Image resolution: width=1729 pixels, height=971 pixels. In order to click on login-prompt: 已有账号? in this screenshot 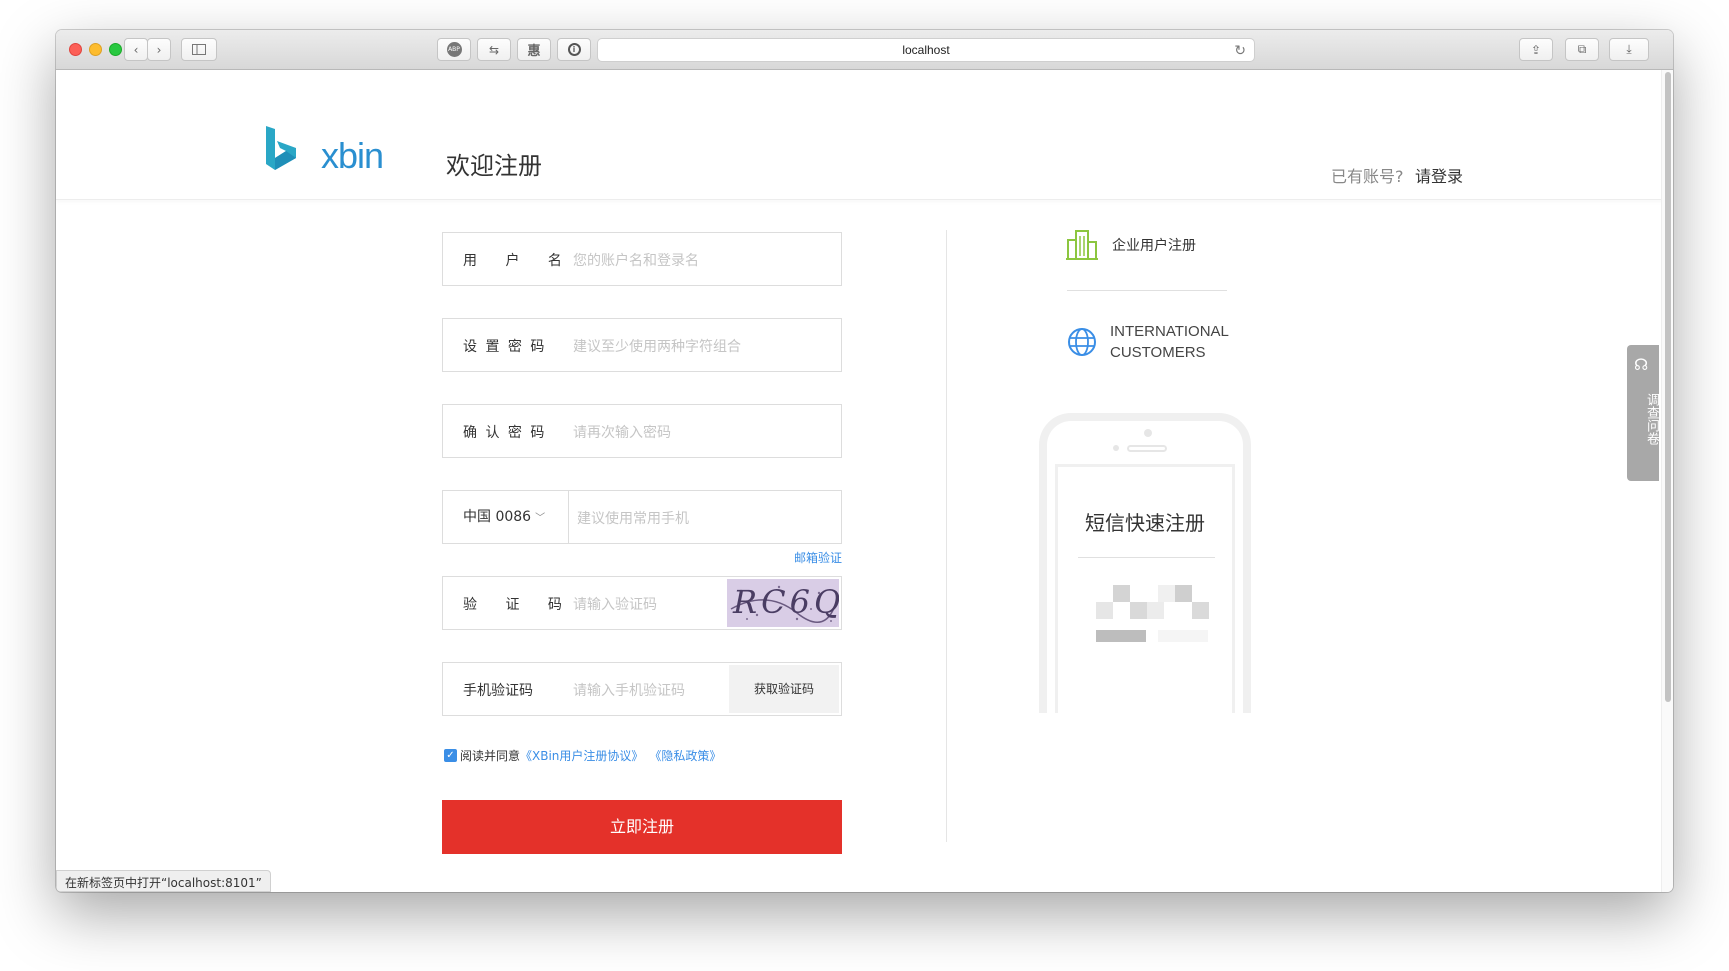, I will do `click(1367, 176)`.